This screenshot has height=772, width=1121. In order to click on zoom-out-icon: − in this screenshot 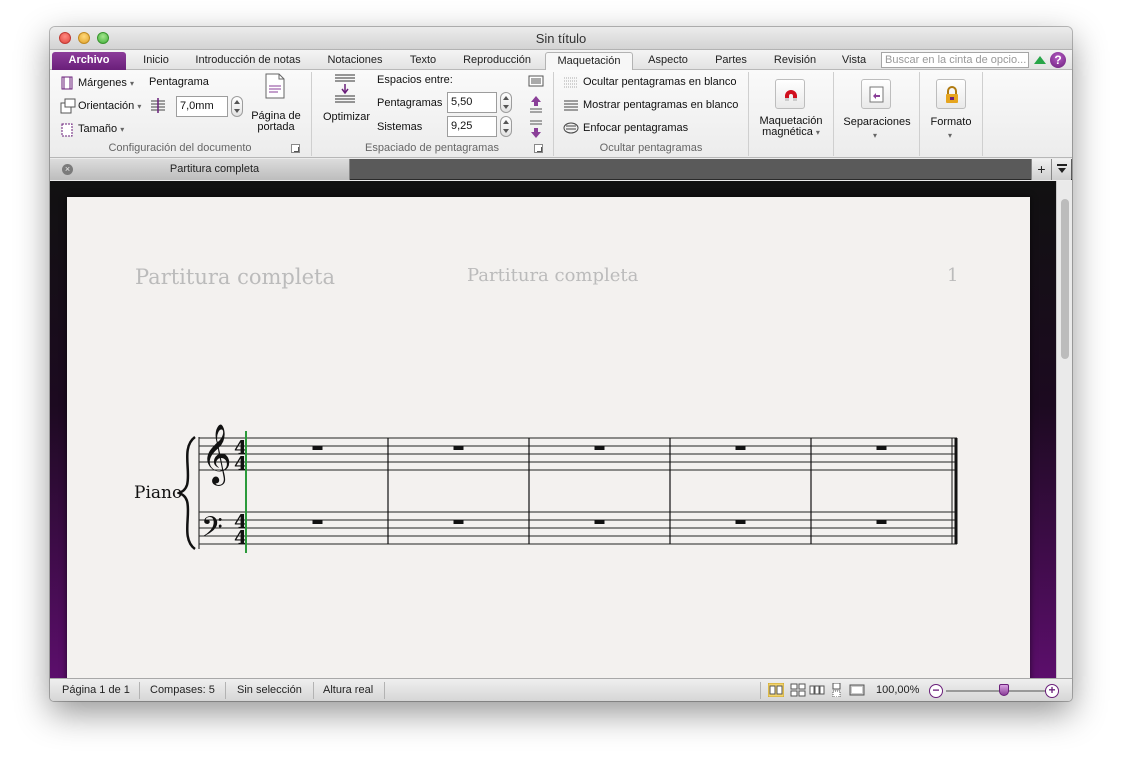, I will do `click(936, 691)`.